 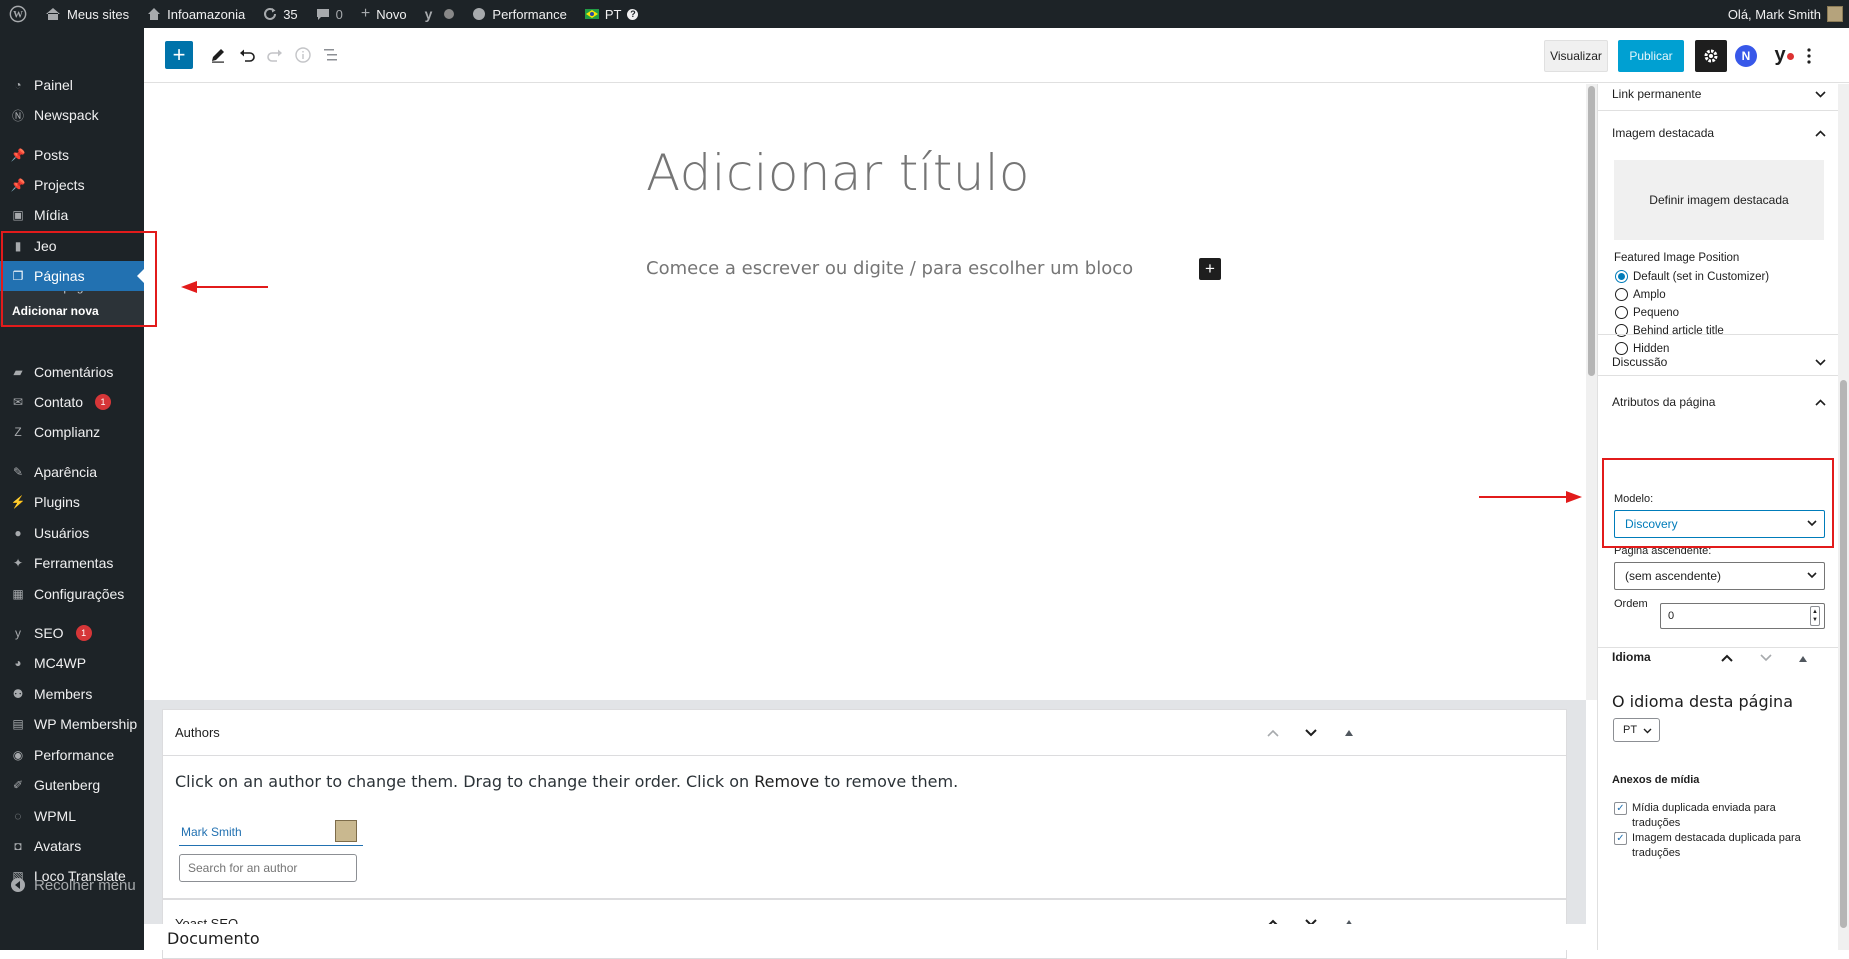 I want to click on comment-bubble-icon, so click(x=322, y=14).